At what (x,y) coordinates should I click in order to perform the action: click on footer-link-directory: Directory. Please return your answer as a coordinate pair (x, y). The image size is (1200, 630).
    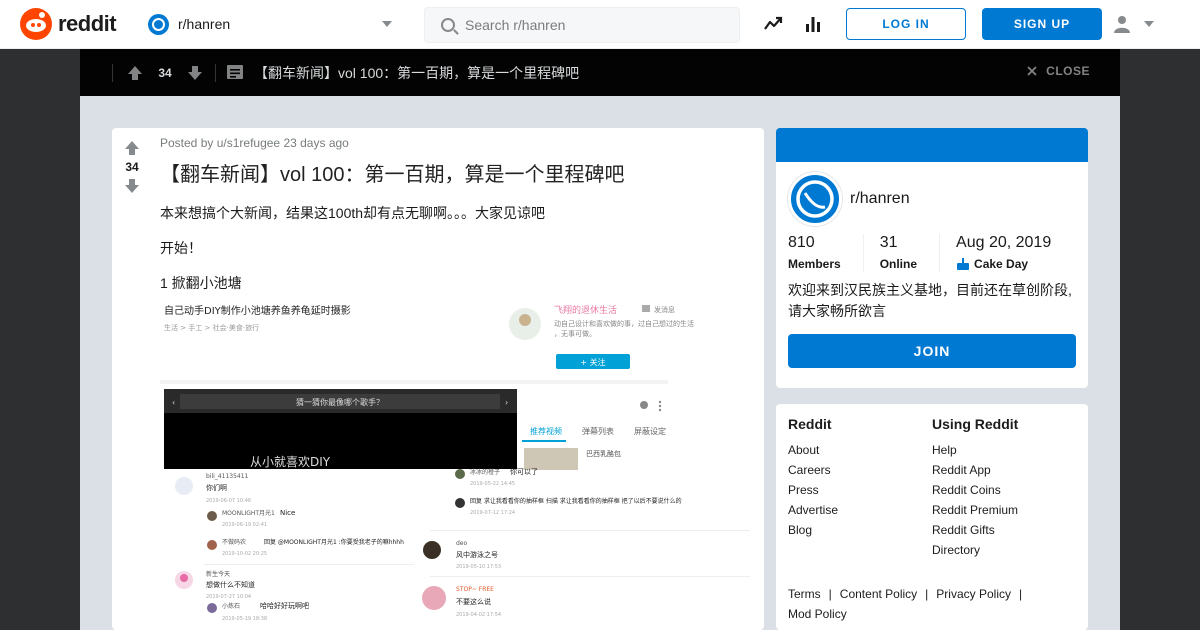
    Looking at the image, I should click on (975, 550).